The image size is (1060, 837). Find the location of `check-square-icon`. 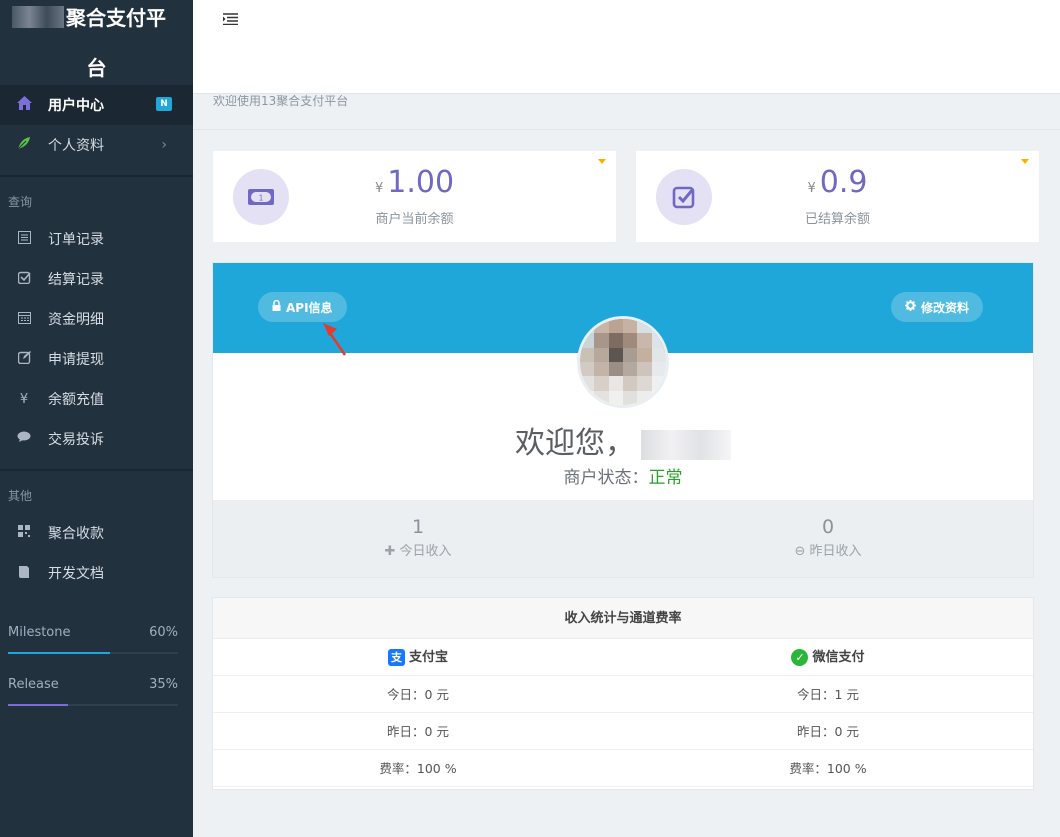

check-square-icon is located at coordinates (24, 279).